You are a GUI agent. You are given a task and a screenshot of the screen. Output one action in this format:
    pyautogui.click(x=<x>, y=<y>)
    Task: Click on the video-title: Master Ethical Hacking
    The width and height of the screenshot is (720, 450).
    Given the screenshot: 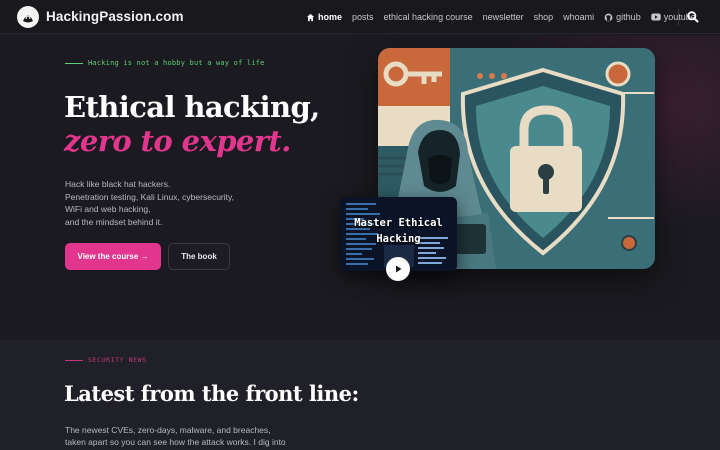 What is the action you would take?
    pyautogui.click(x=398, y=231)
    